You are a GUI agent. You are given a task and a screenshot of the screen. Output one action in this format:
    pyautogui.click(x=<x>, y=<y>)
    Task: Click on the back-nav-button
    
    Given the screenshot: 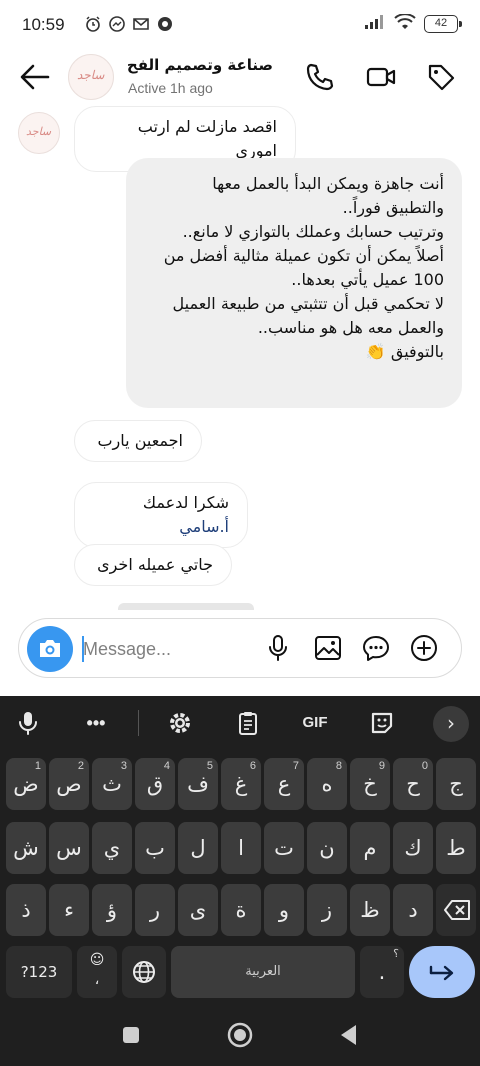 What is the action you would take?
    pyautogui.click(x=349, y=1035)
    